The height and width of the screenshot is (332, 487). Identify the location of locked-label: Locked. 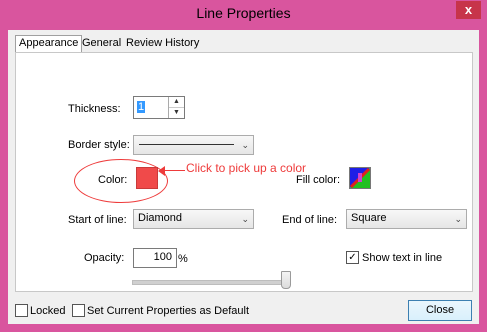
(48, 311).